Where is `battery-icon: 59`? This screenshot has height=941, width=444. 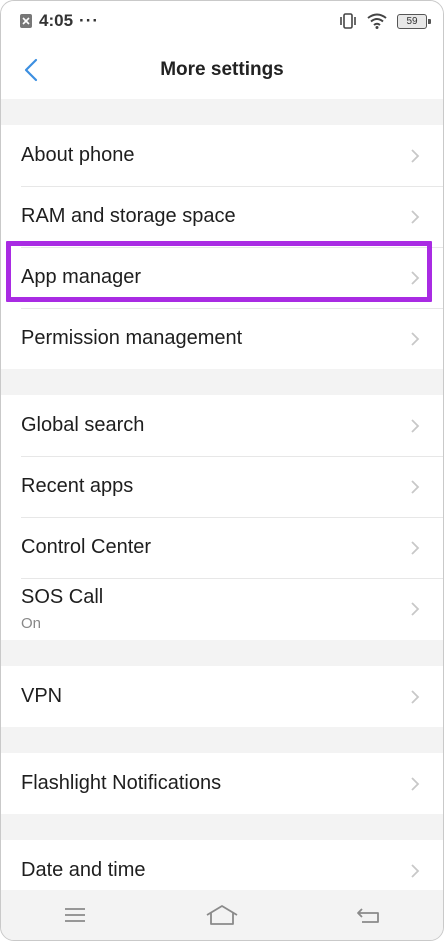
battery-icon: 59 is located at coordinates (414, 21).